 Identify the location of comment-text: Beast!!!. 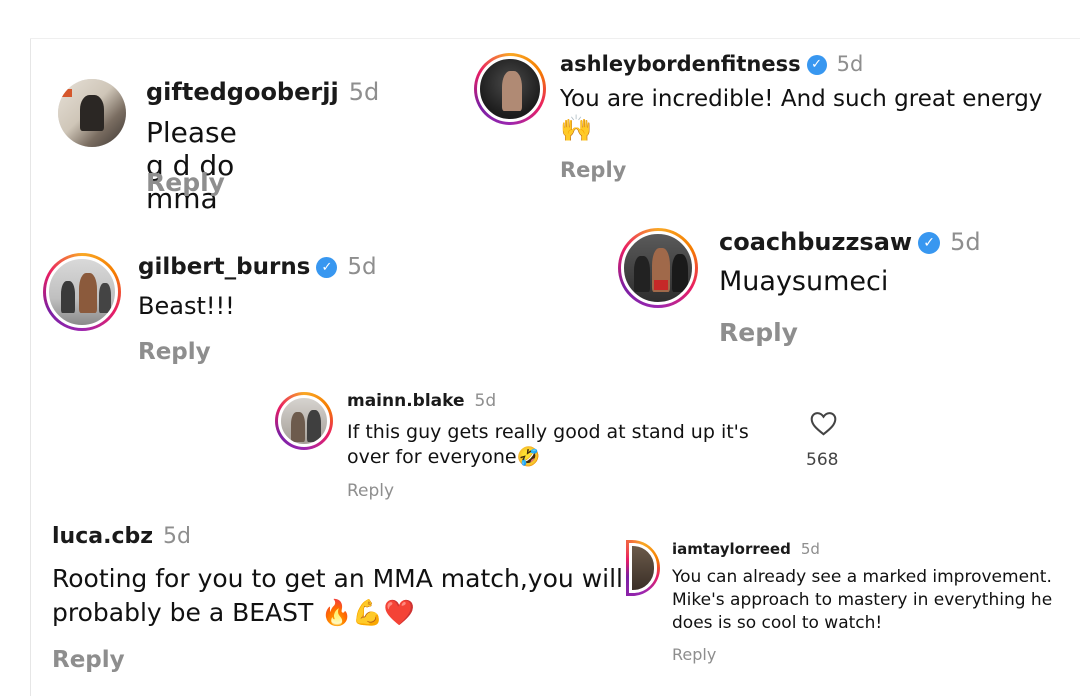
(186, 306).